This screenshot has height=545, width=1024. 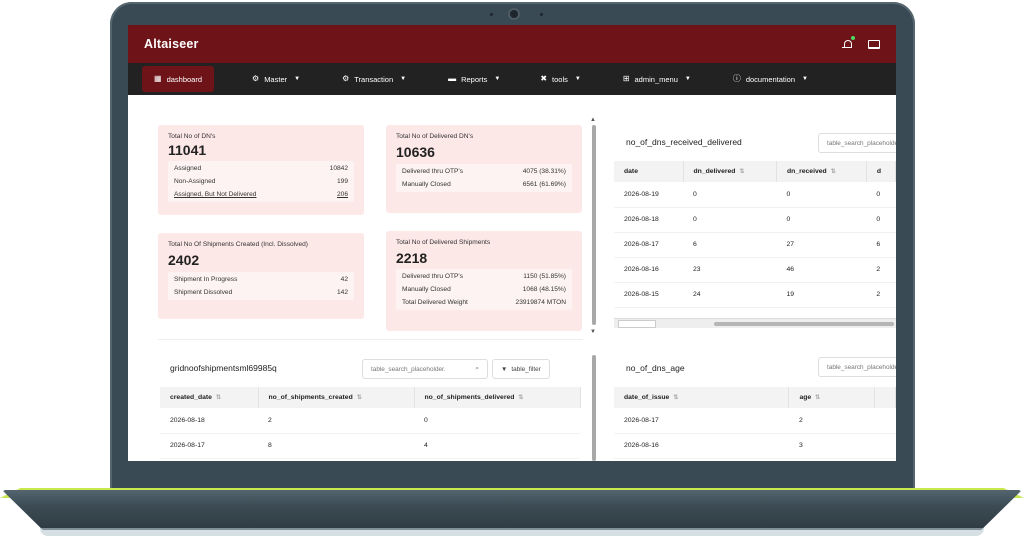 I want to click on nav-label: Master, so click(x=276, y=79).